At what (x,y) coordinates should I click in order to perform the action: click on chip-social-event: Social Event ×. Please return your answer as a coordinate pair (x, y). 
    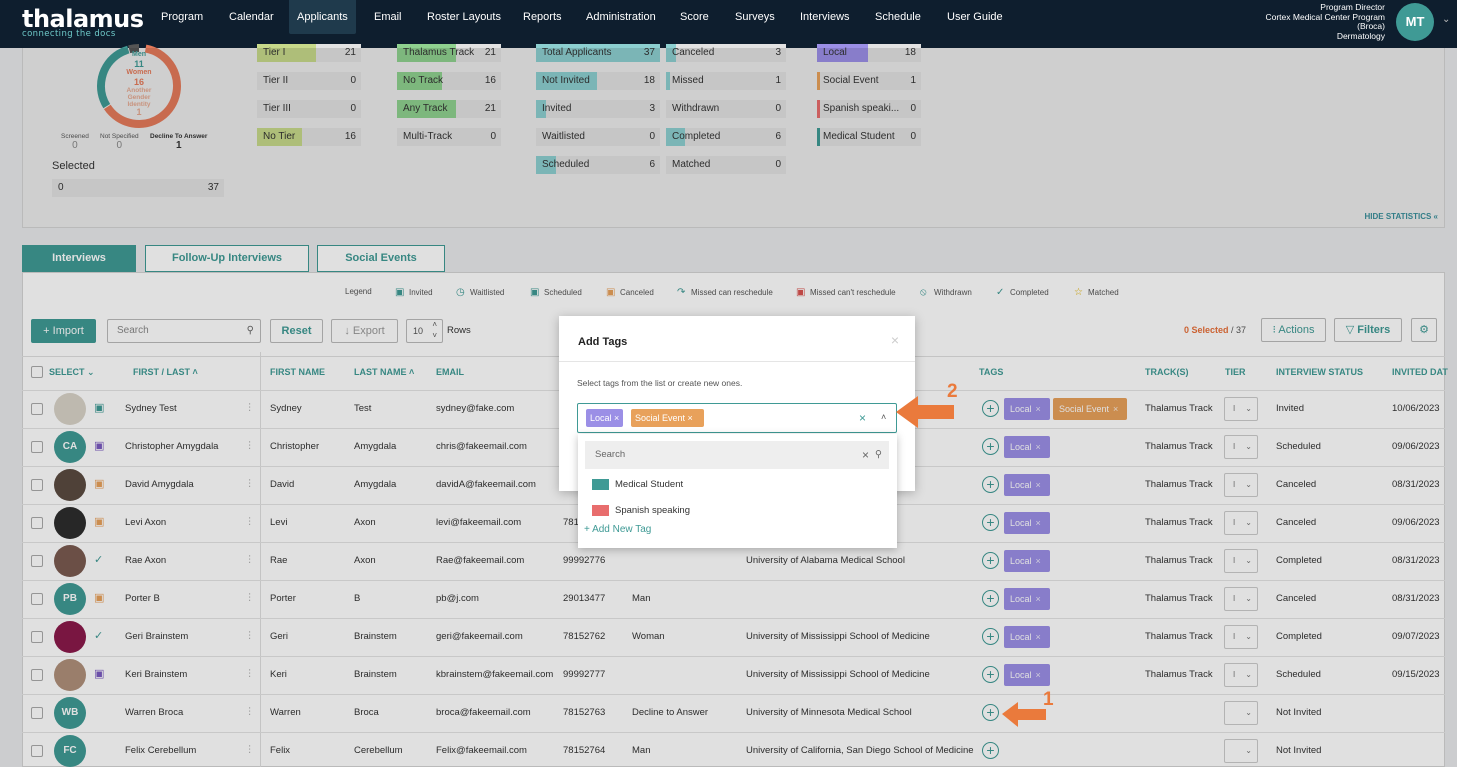
    Looking at the image, I should click on (667, 418).